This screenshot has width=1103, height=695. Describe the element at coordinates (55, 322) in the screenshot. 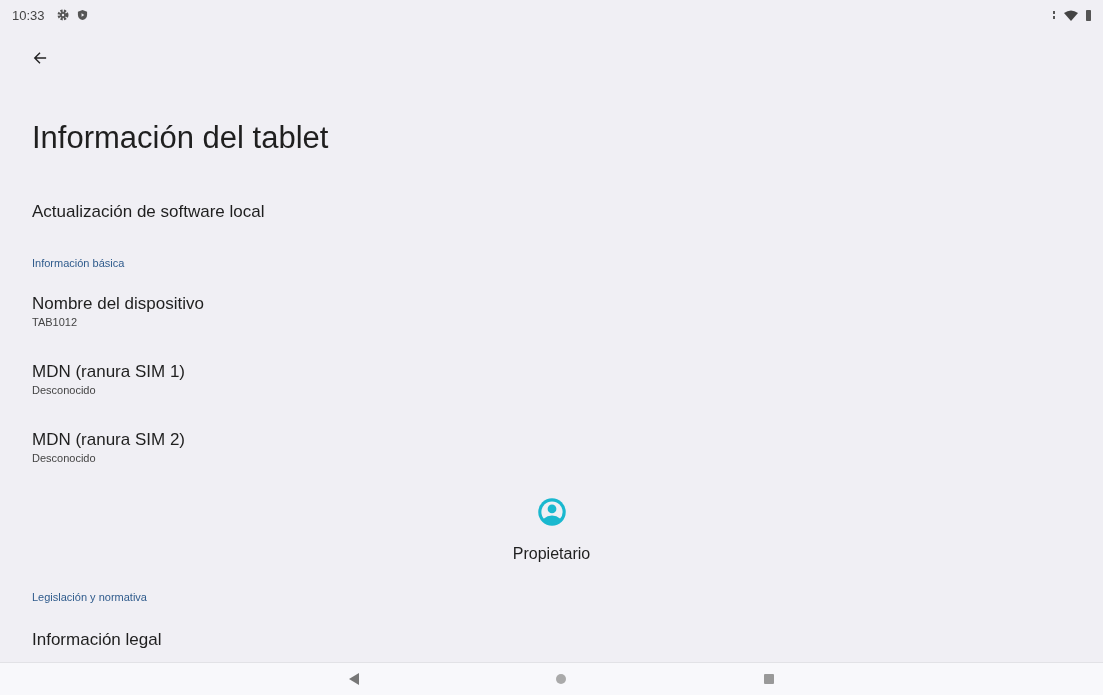

I see `setting-summary: TAB1012` at that location.